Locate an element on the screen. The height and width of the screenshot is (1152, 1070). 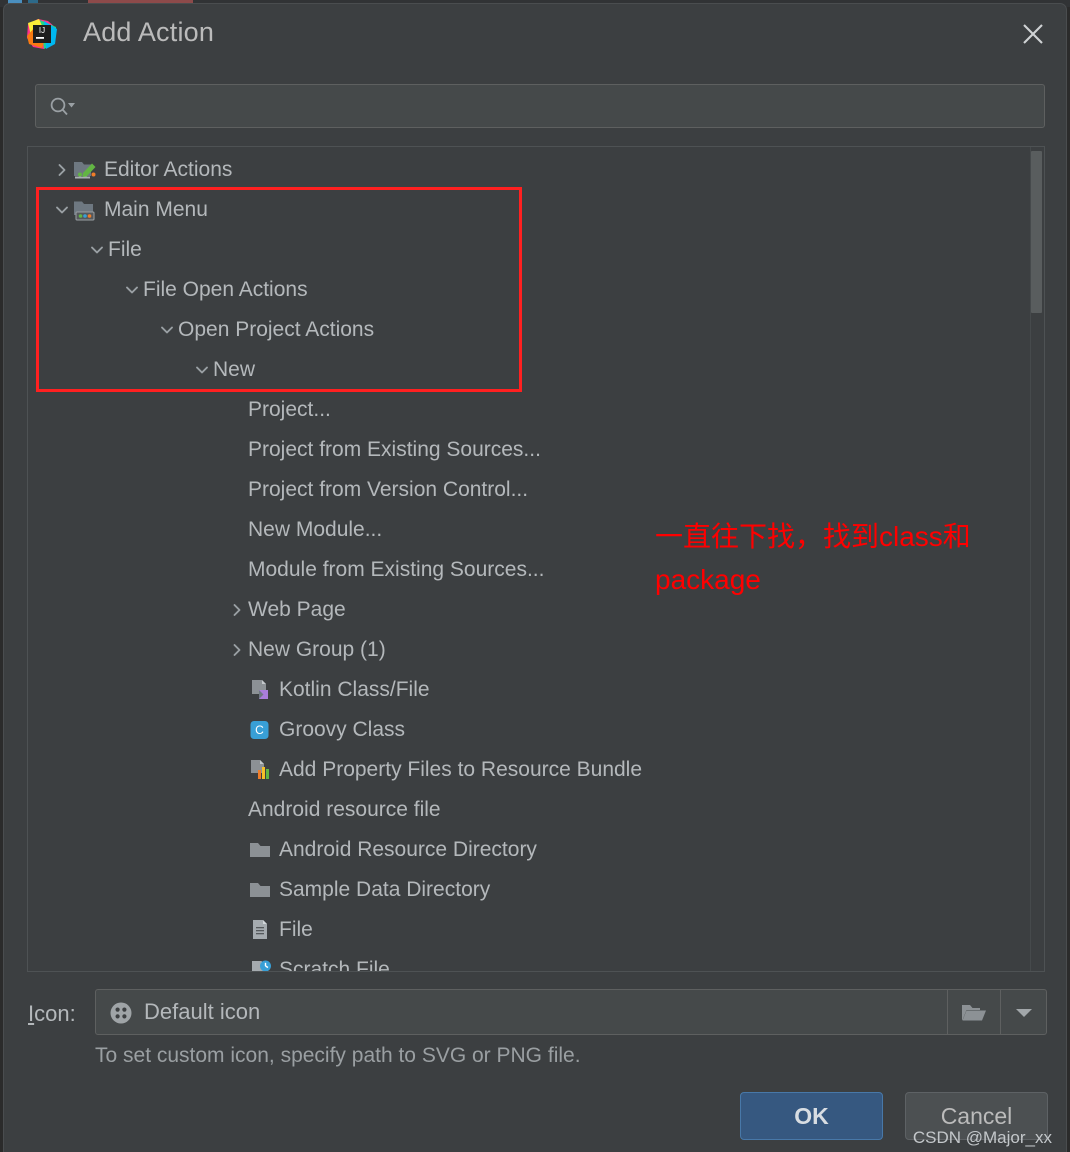
tree-item: Main Menu is located at coordinates (528, 210).